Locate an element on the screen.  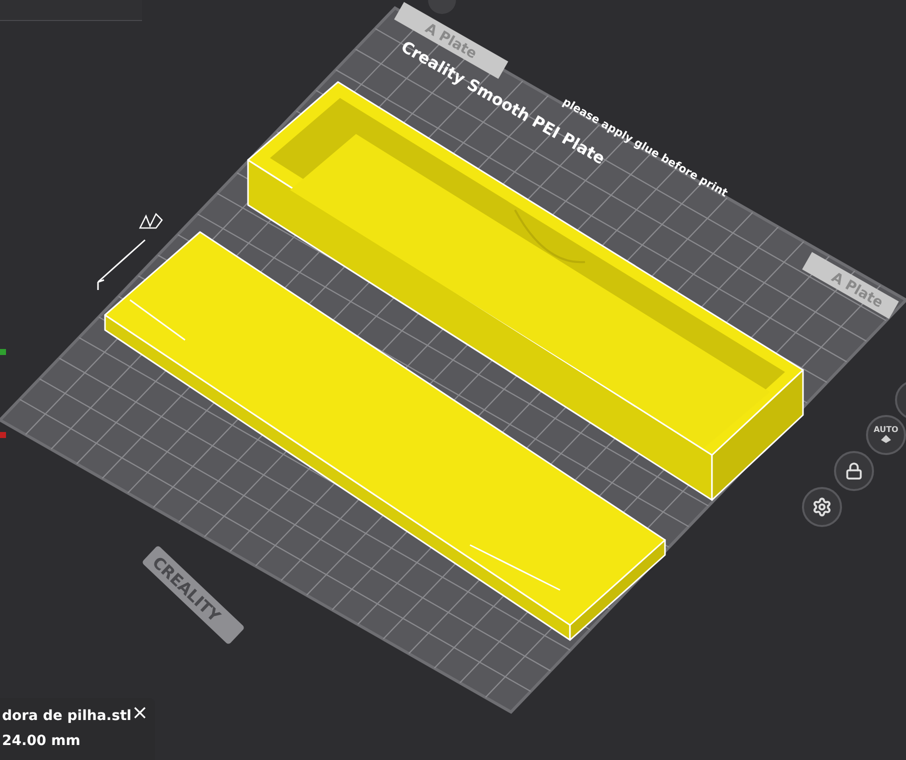
orient-icon is located at coordinates (885, 439).